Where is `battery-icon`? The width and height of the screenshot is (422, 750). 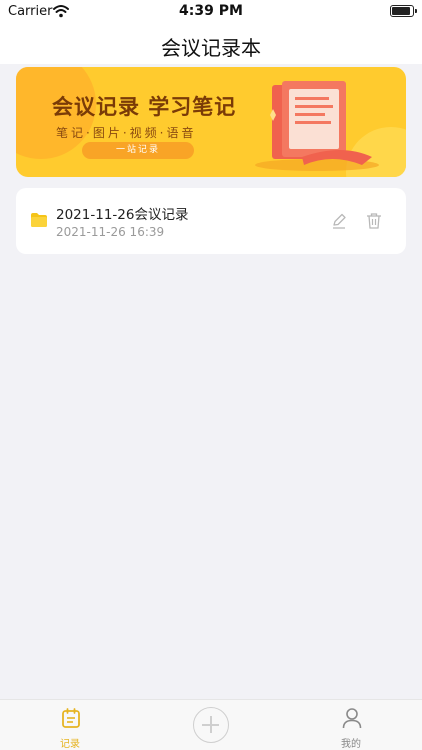 battery-icon is located at coordinates (403, 11).